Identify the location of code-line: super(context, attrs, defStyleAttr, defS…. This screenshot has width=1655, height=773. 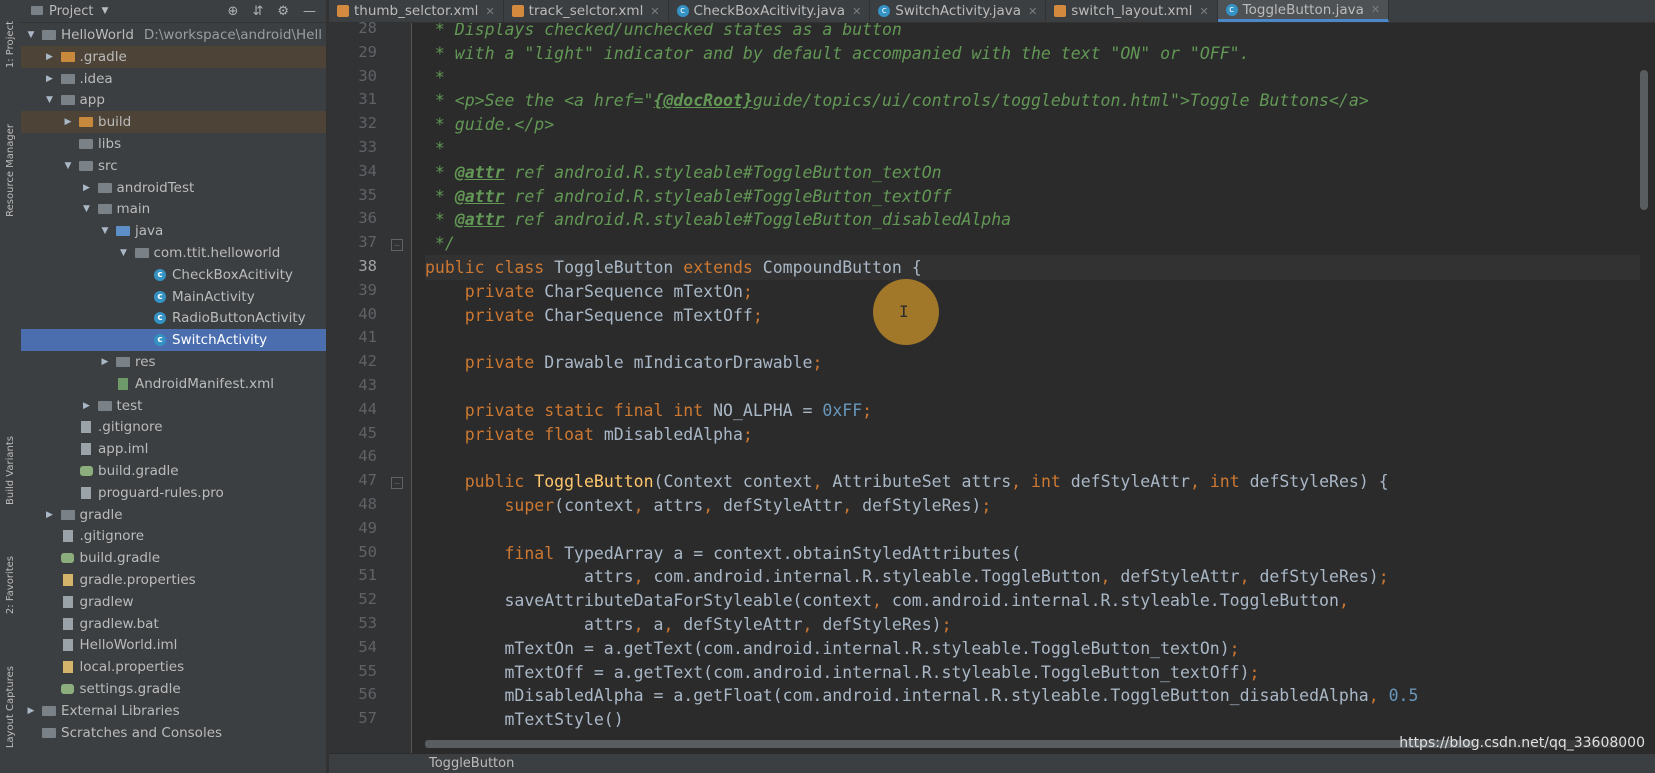
(708, 505).